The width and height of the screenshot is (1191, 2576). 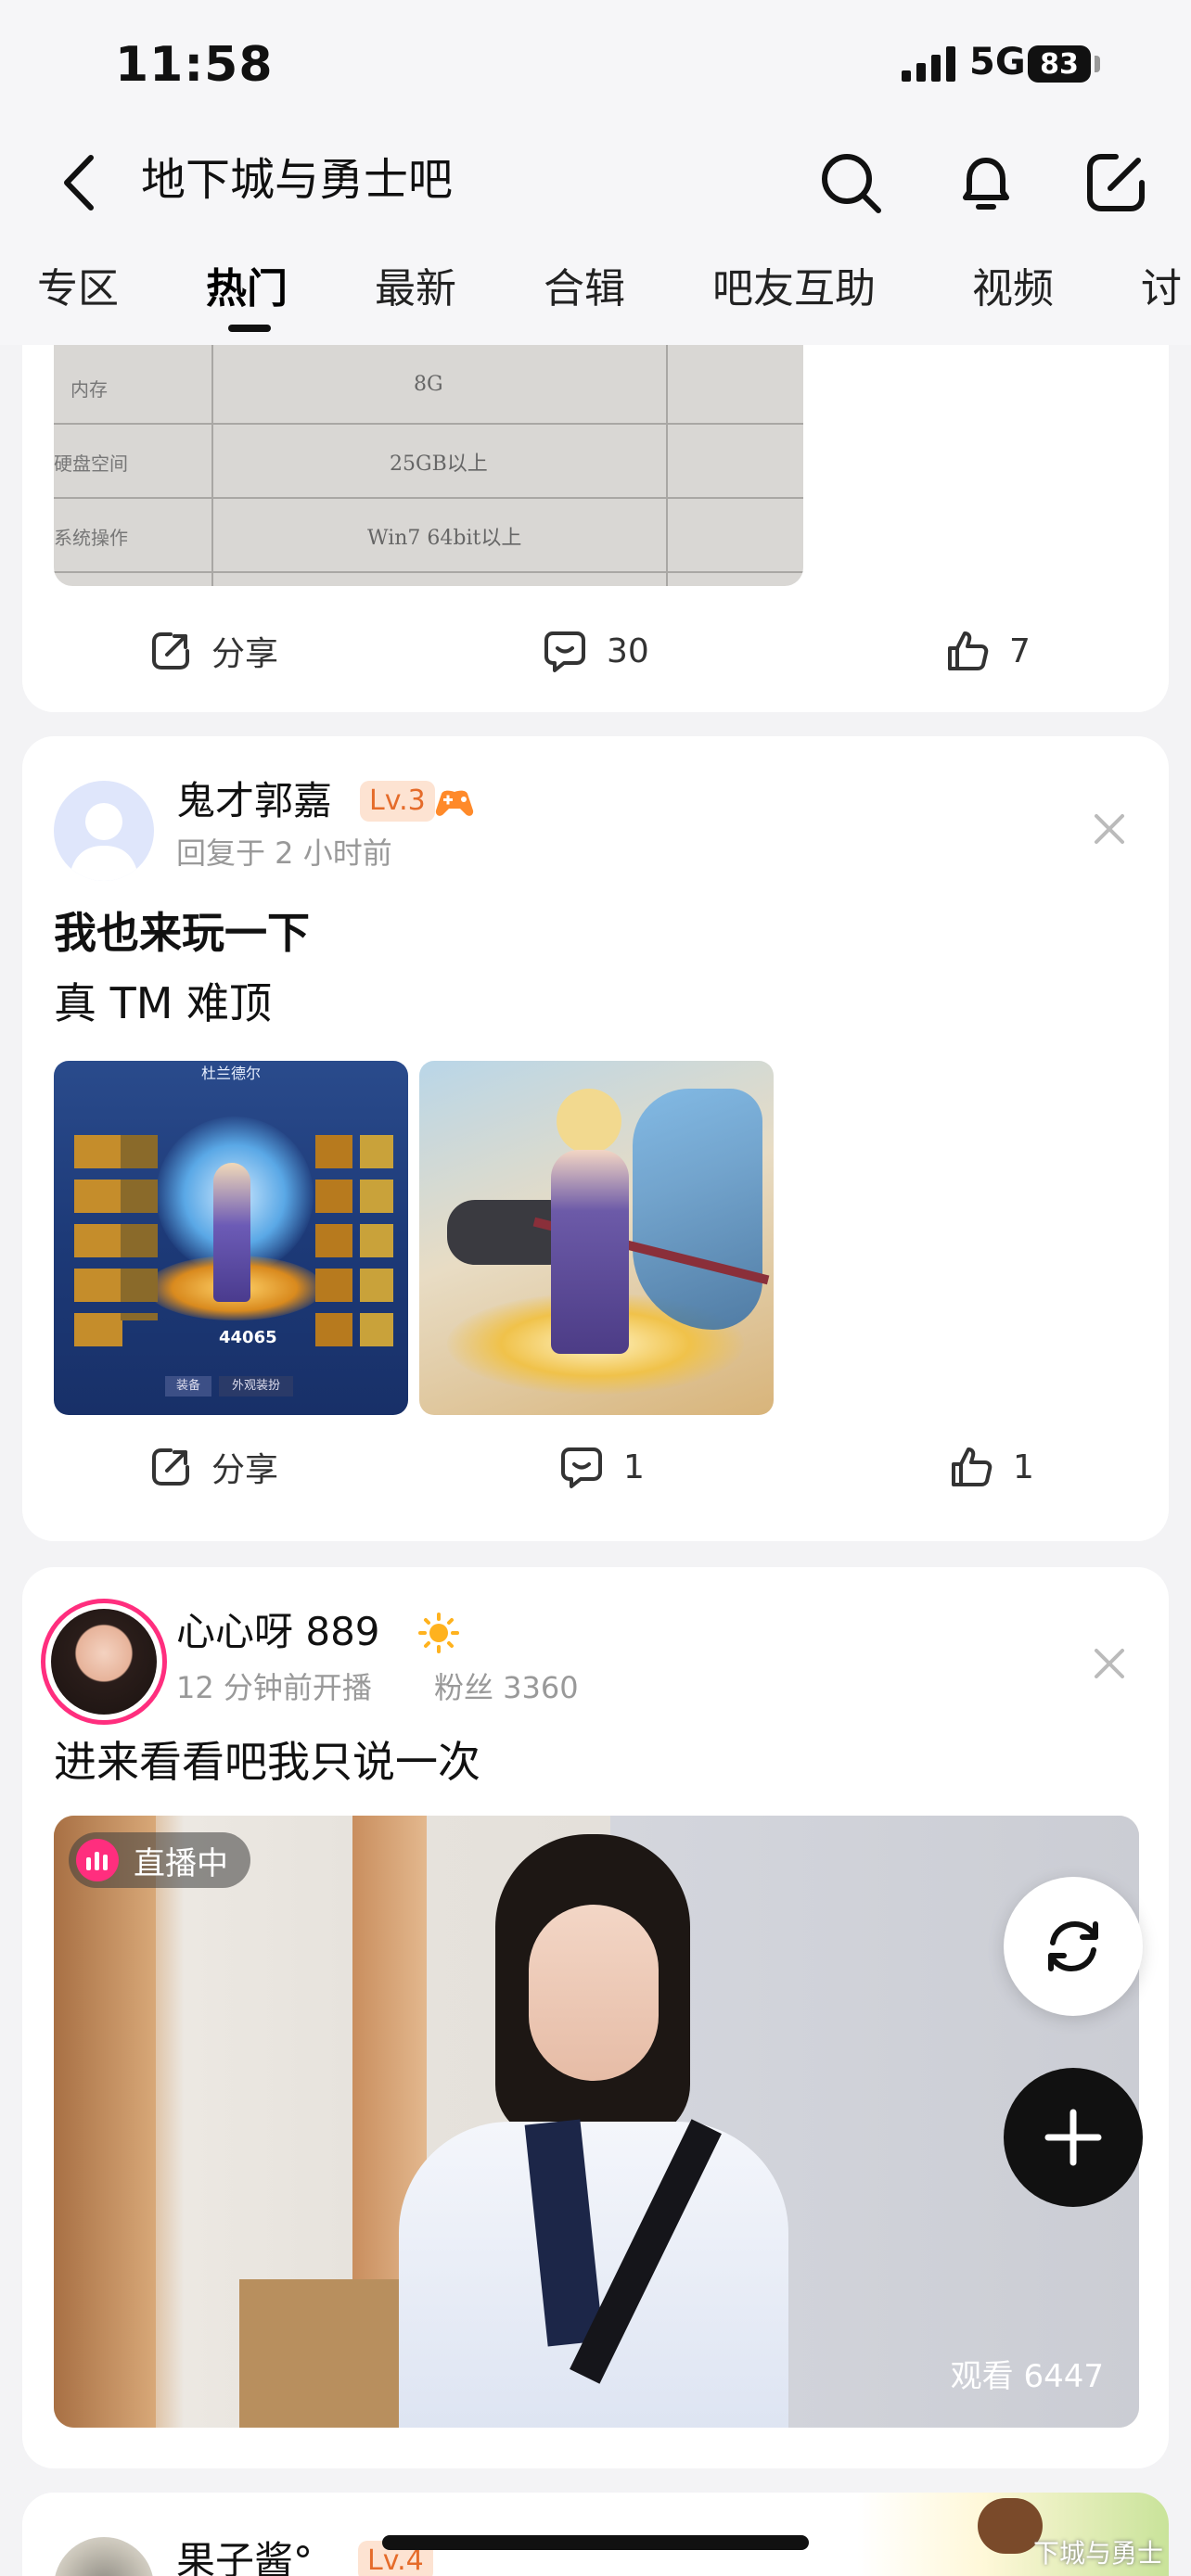 What do you see at coordinates (254, 801) in the screenshot?
I see `username: 鬼才郭嘉` at bounding box center [254, 801].